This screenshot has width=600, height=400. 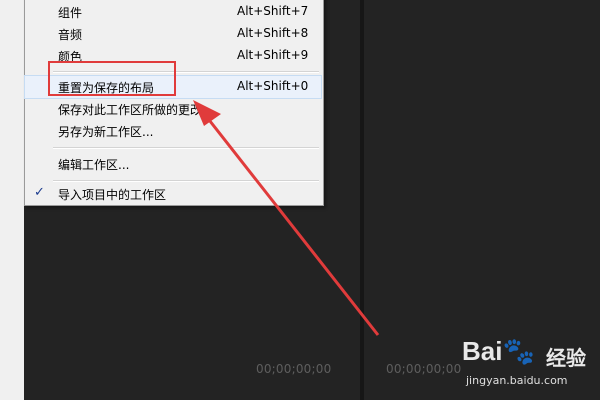 I want to click on baidu-logo: Bai🐾, so click(x=498, y=351).